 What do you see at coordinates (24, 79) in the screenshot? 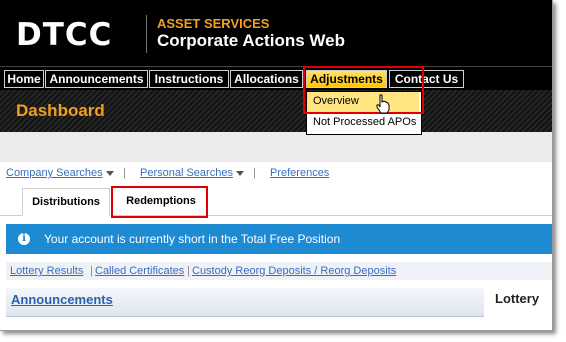
I see `nav-home: Home` at bounding box center [24, 79].